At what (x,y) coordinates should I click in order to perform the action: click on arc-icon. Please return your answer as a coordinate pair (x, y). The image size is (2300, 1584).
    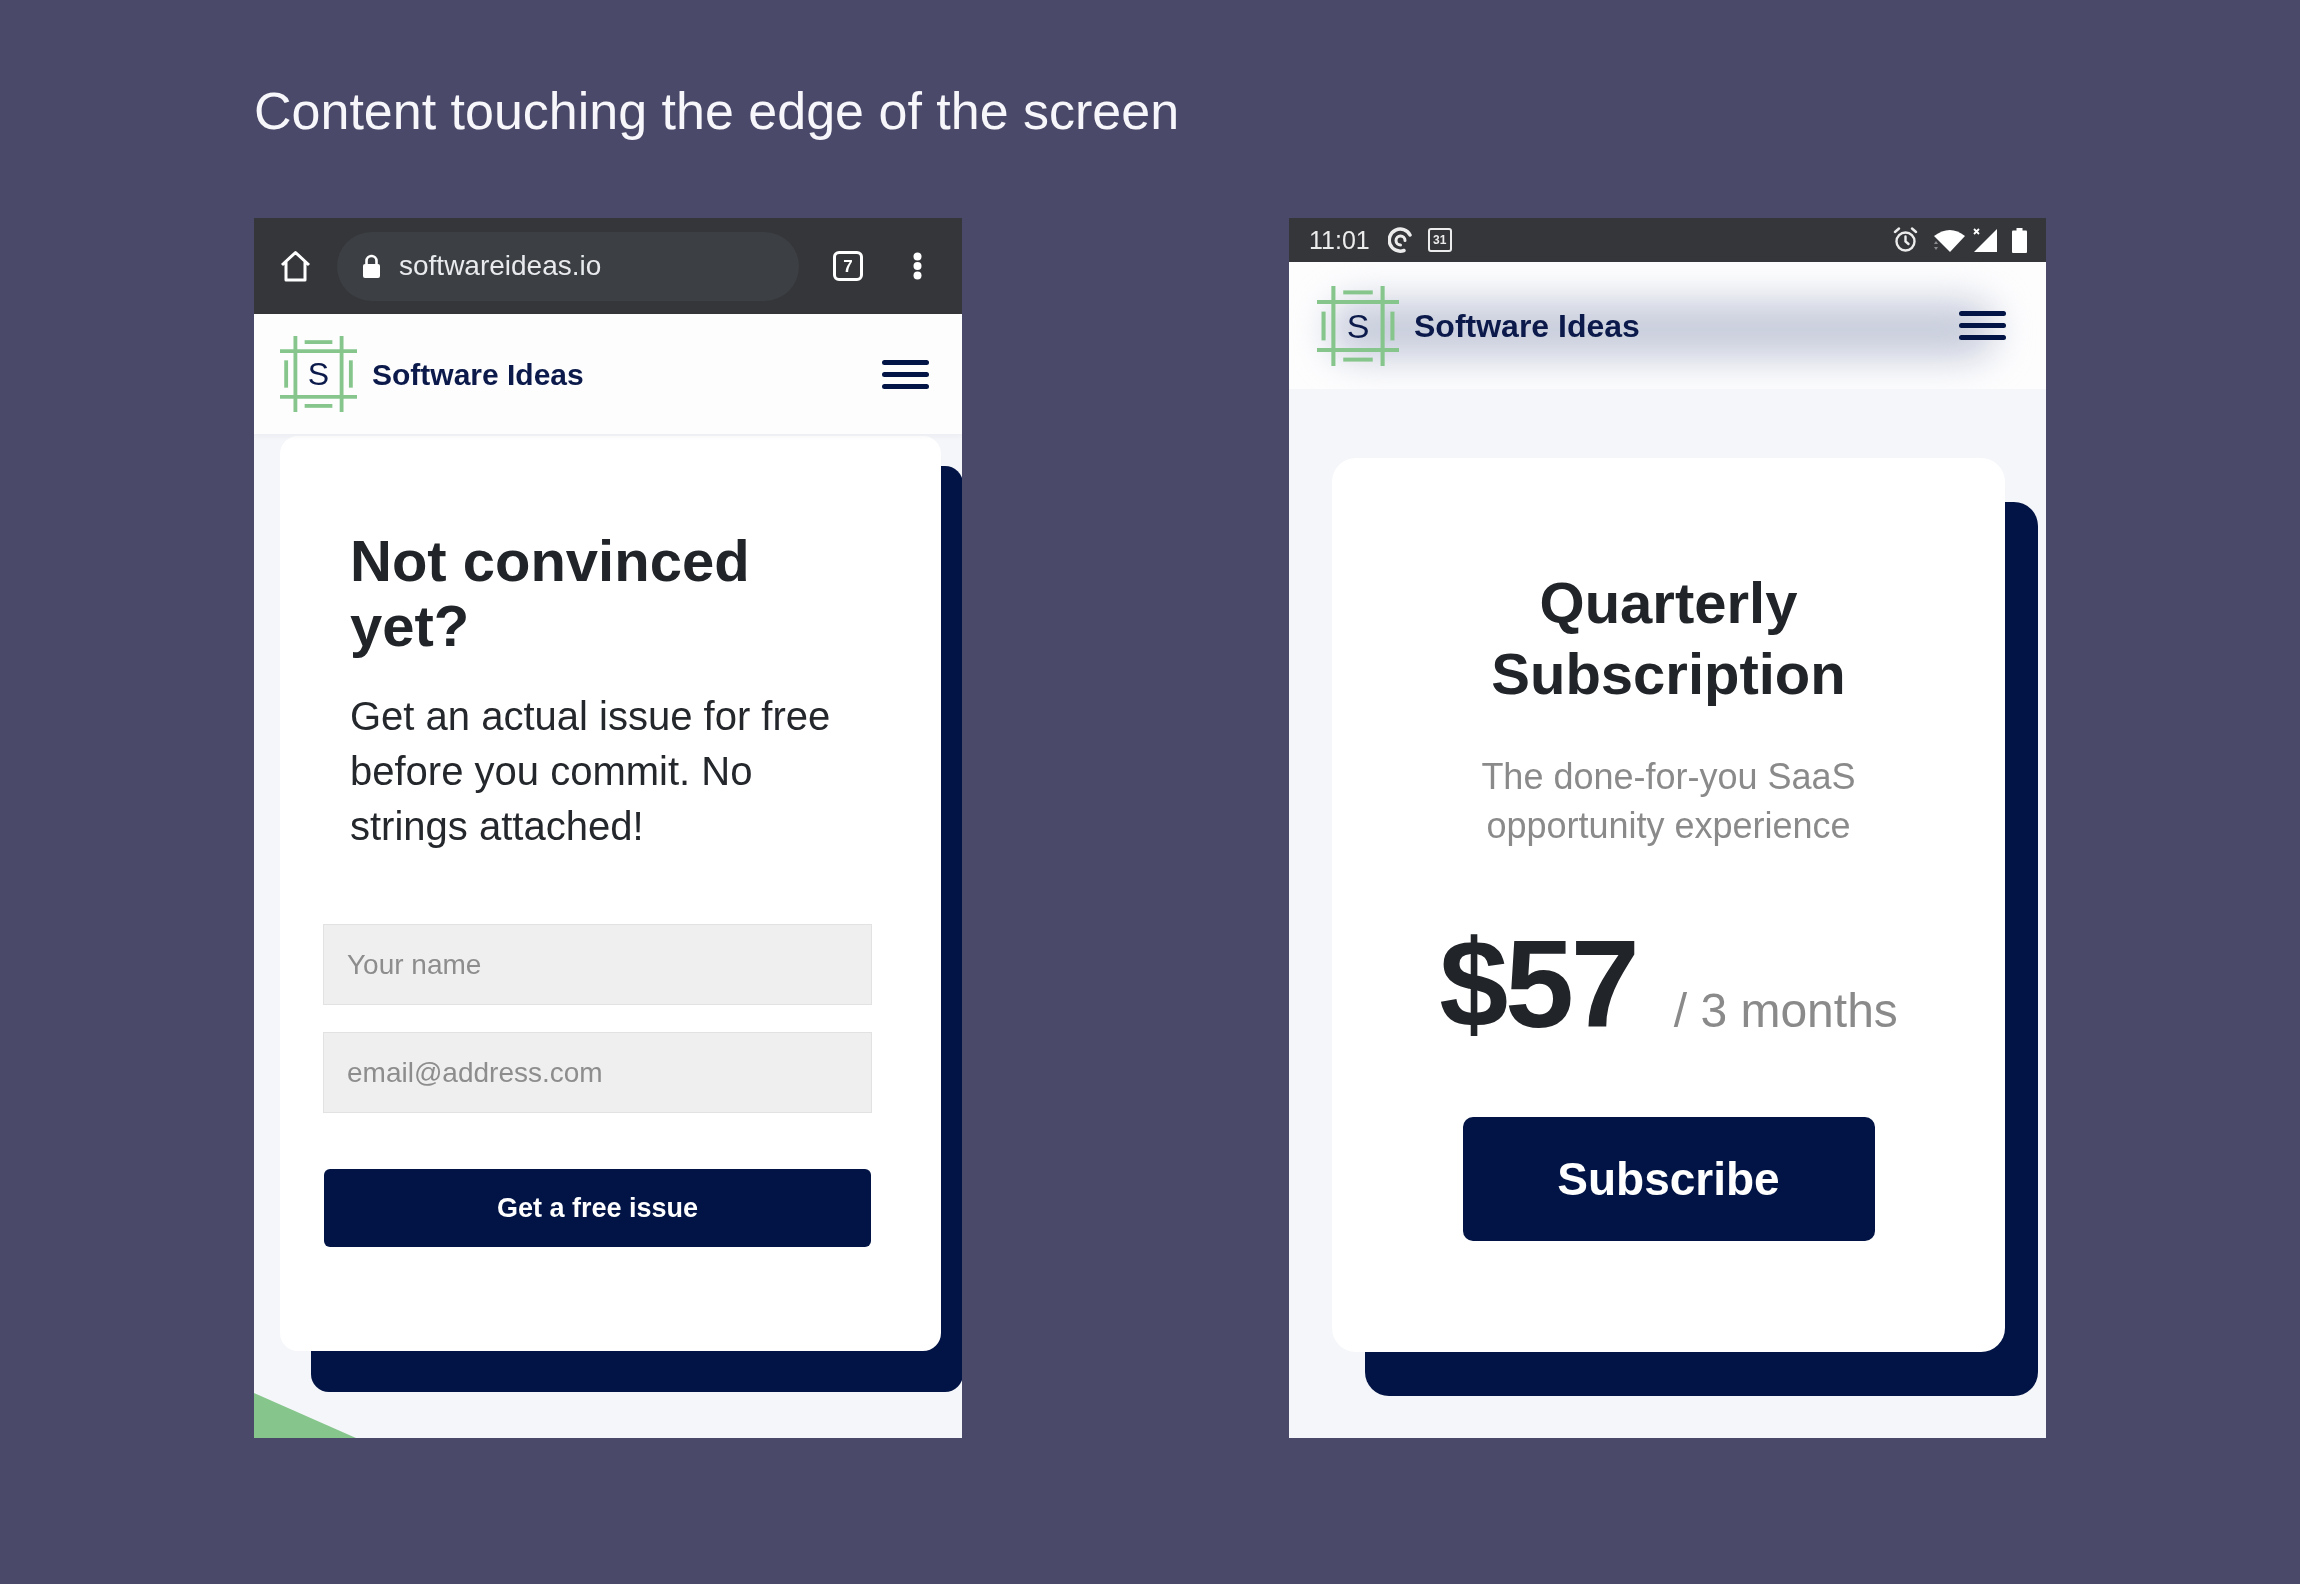
    Looking at the image, I should click on (1400, 240).